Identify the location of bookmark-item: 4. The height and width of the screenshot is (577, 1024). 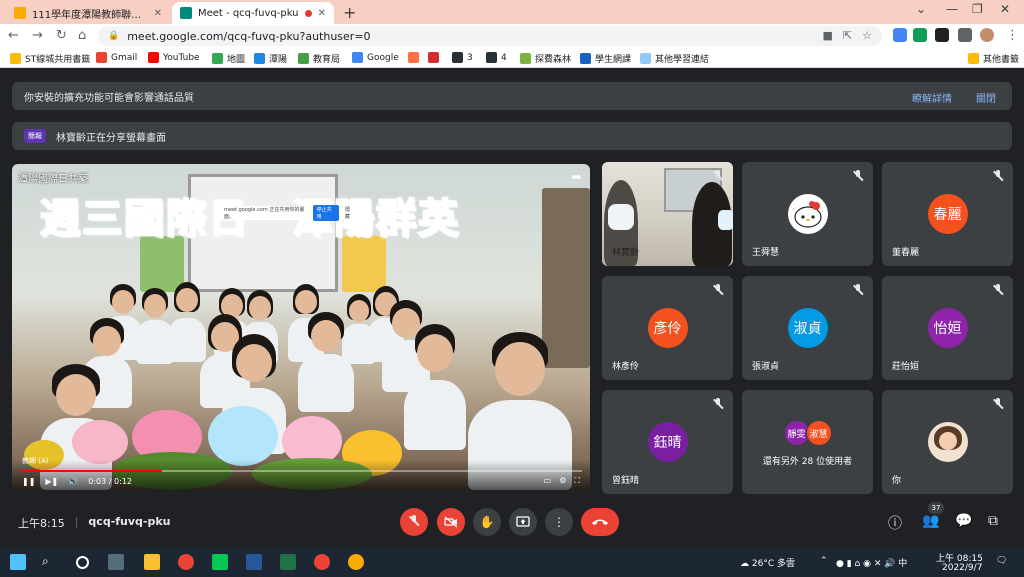
(496, 57).